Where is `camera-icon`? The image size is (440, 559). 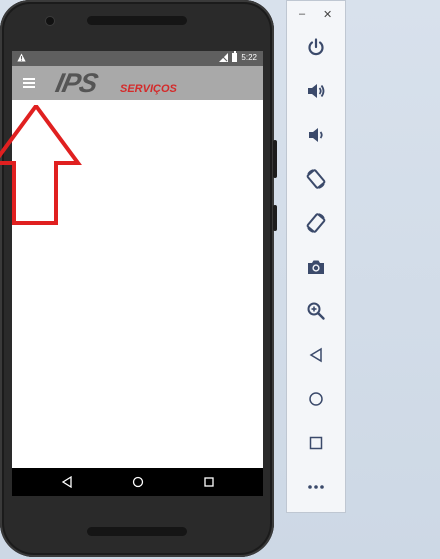 camera-icon is located at coordinates (316, 267).